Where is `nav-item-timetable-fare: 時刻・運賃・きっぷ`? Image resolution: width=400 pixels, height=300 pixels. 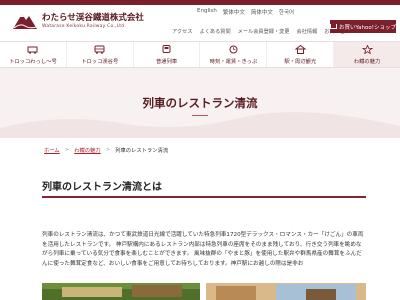
nav-item-timetable-fare: 時刻・運賃・きっぷ is located at coordinates (234, 54).